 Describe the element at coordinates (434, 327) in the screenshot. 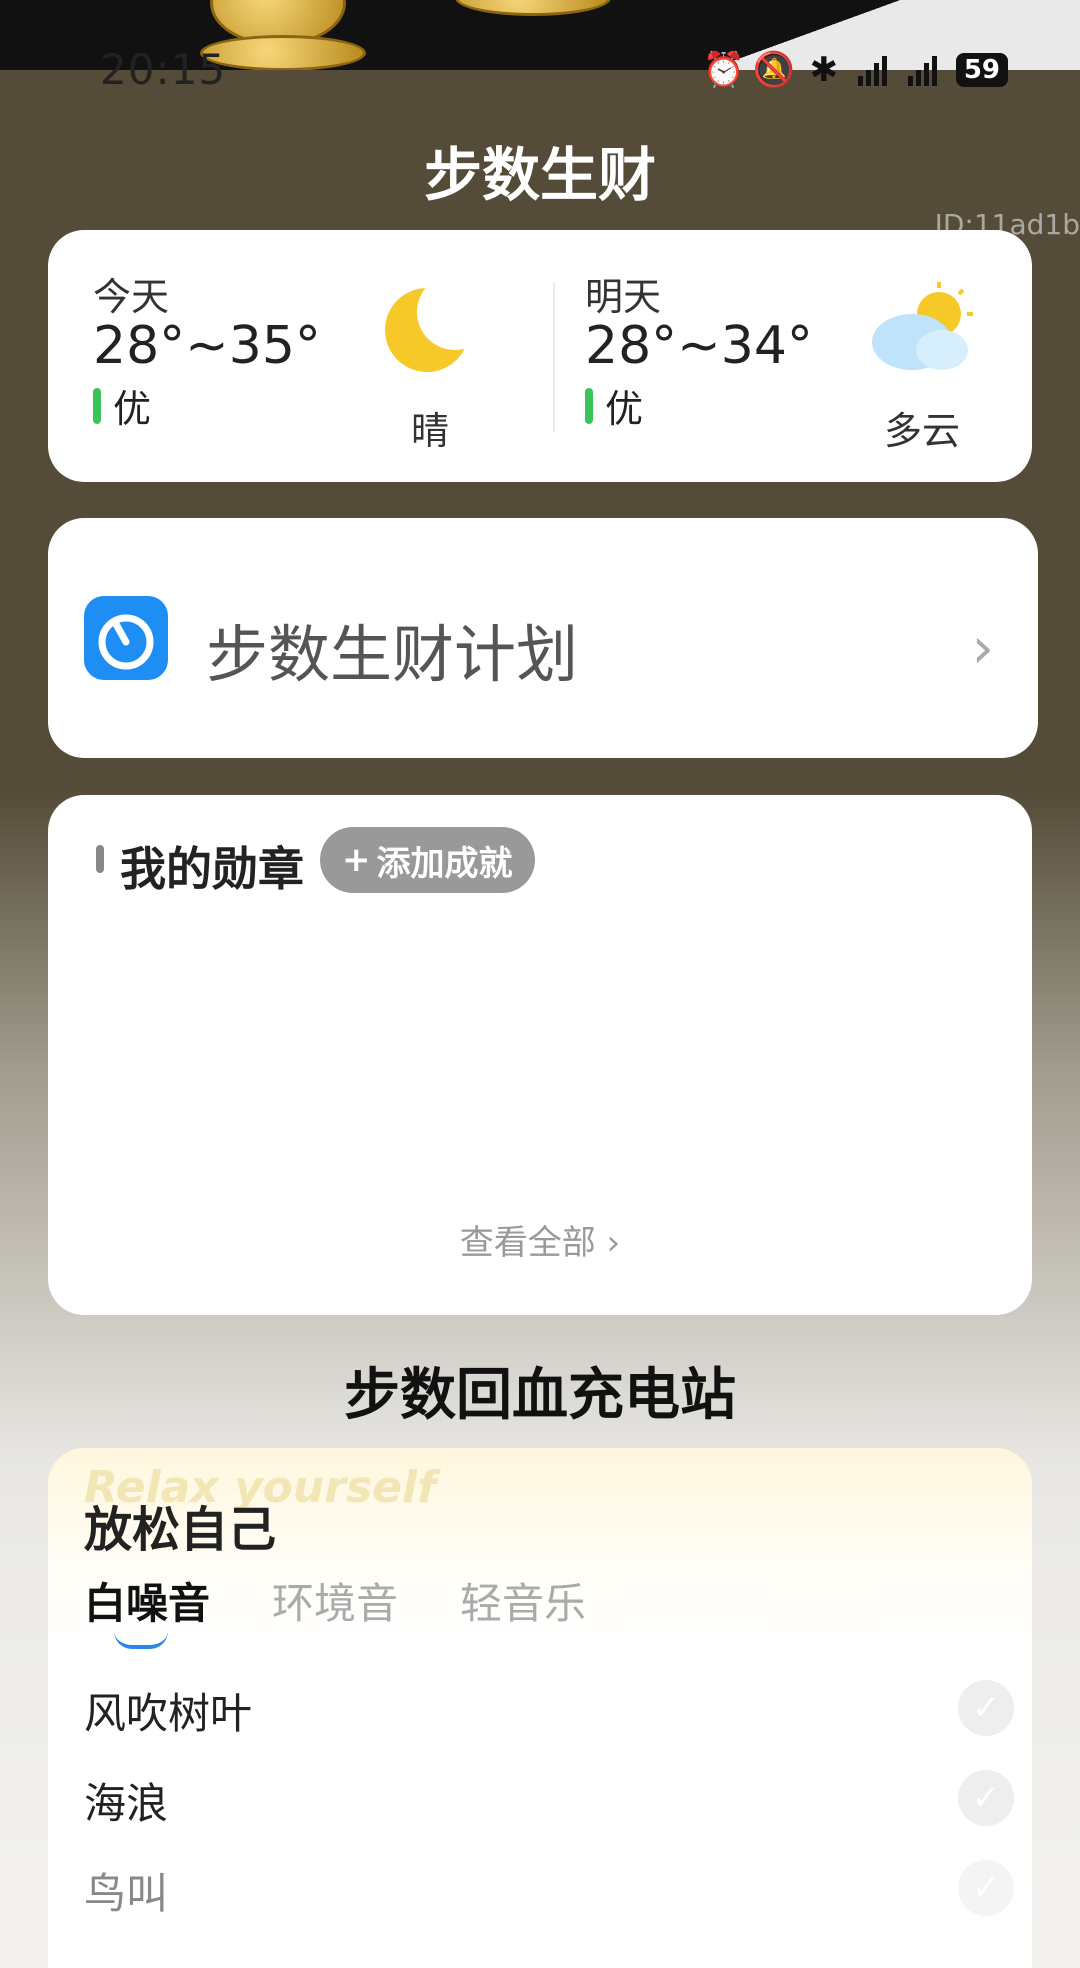

I see `moon-icon` at that location.